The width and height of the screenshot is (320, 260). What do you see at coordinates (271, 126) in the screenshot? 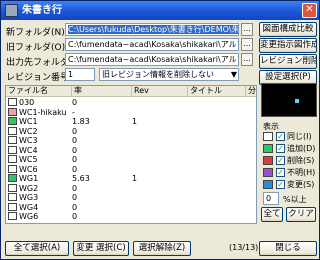
I see `display-title: 表示` at bounding box center [271, 126].